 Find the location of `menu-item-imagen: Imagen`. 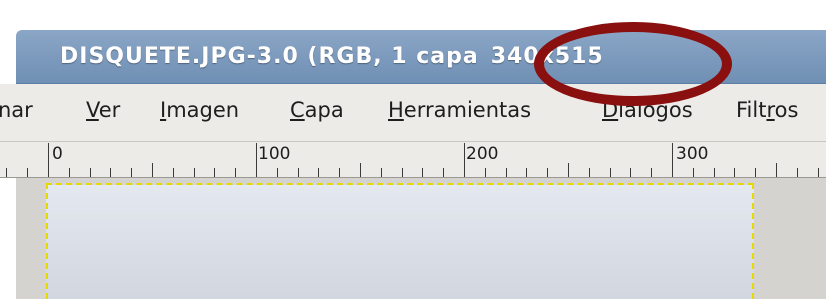

menu-item-imagen: Imagen is located at coordinates (199, 110).